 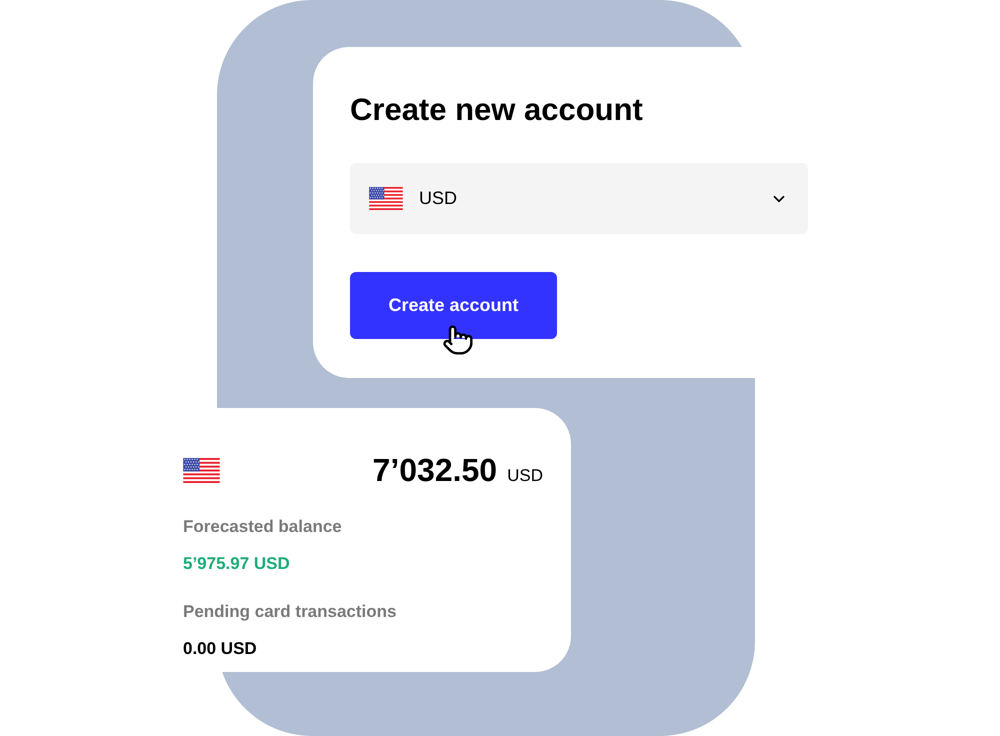 What do you see at coordinates (458, 340) in the screenshot?
I see `hand-cursor-icon` at bounding box center [458, 340].